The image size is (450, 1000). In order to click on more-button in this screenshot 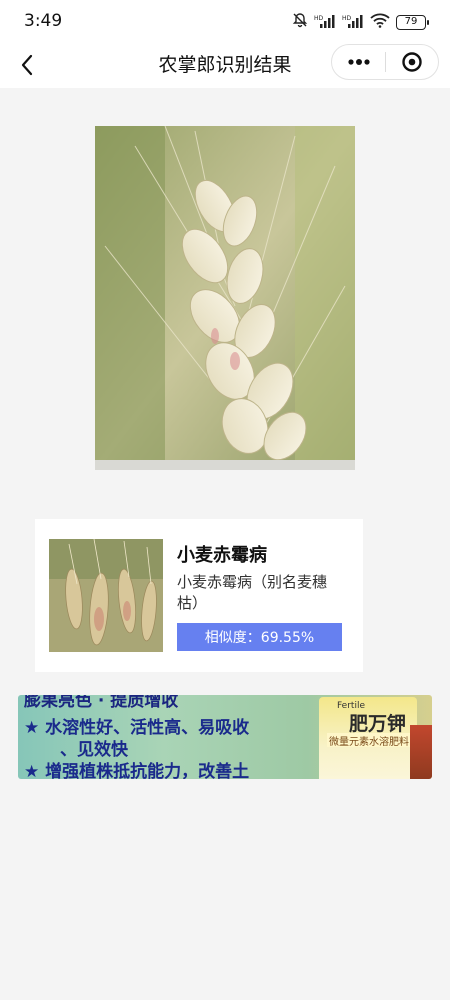, I will do `click(358, 62)`.